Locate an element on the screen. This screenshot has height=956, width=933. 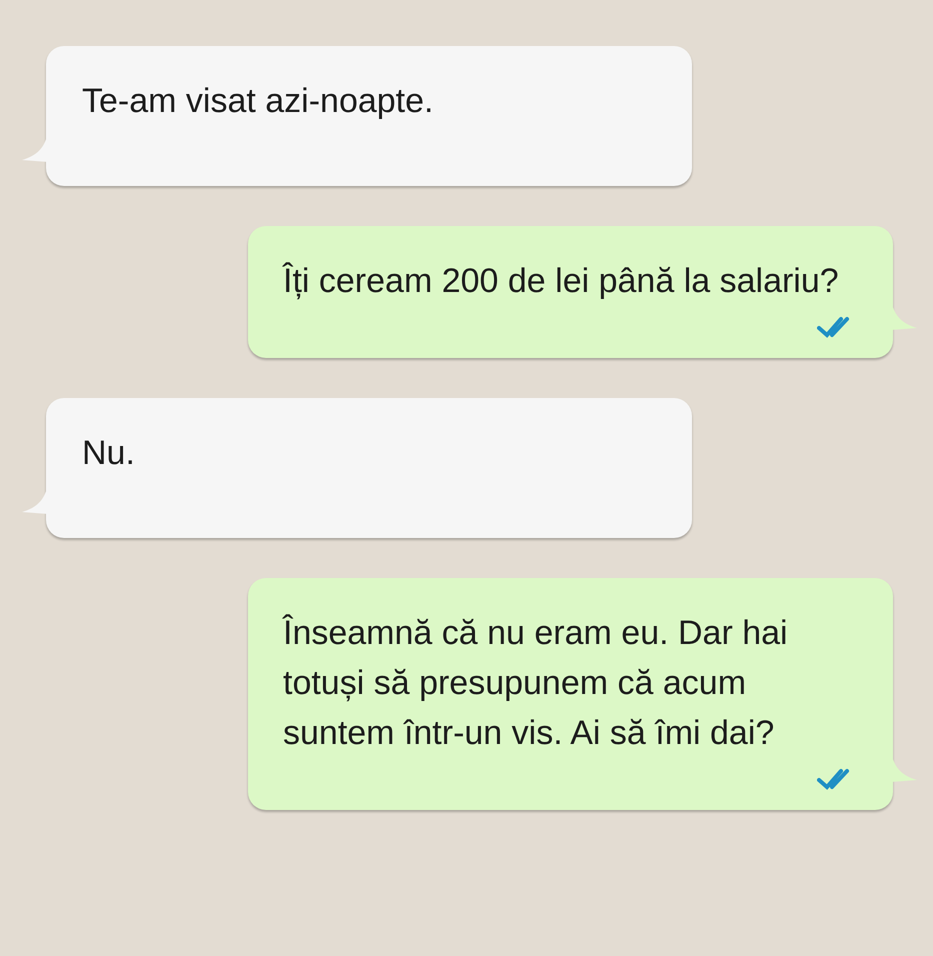
message-text: Îți ceream 200 de lei până la salariu? is located at coordinates (561, 281).